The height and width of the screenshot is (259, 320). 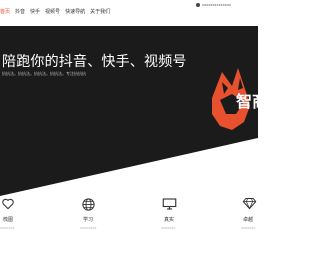 I want to click on nav-item-kuaishou: 快手, so click(x=35, y=12).